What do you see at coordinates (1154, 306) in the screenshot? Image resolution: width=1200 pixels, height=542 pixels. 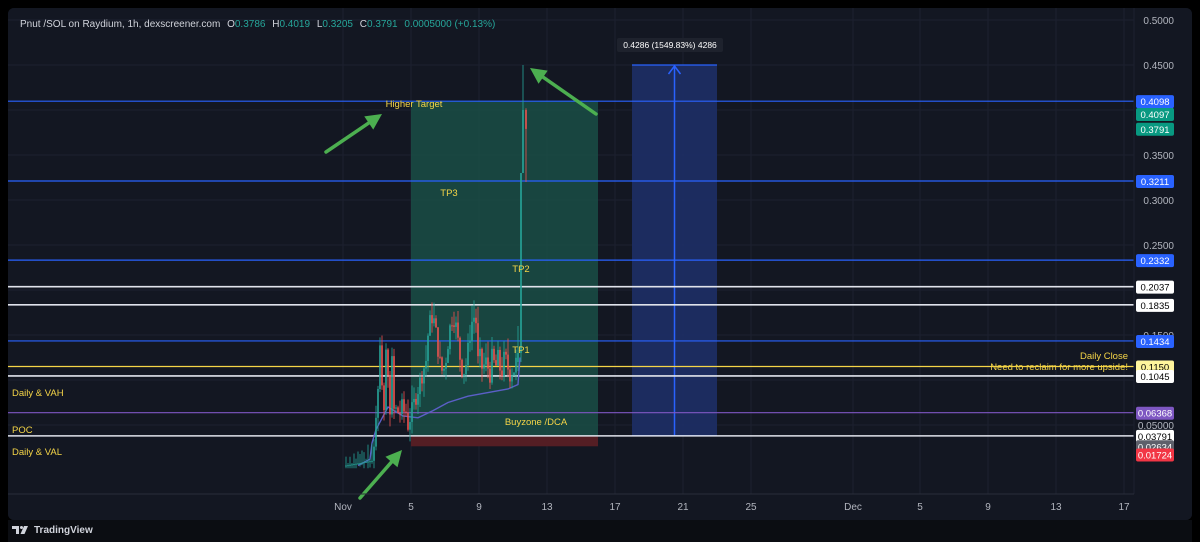 I see `price-badge: 0.1835` at bounding box center [1154, 306].